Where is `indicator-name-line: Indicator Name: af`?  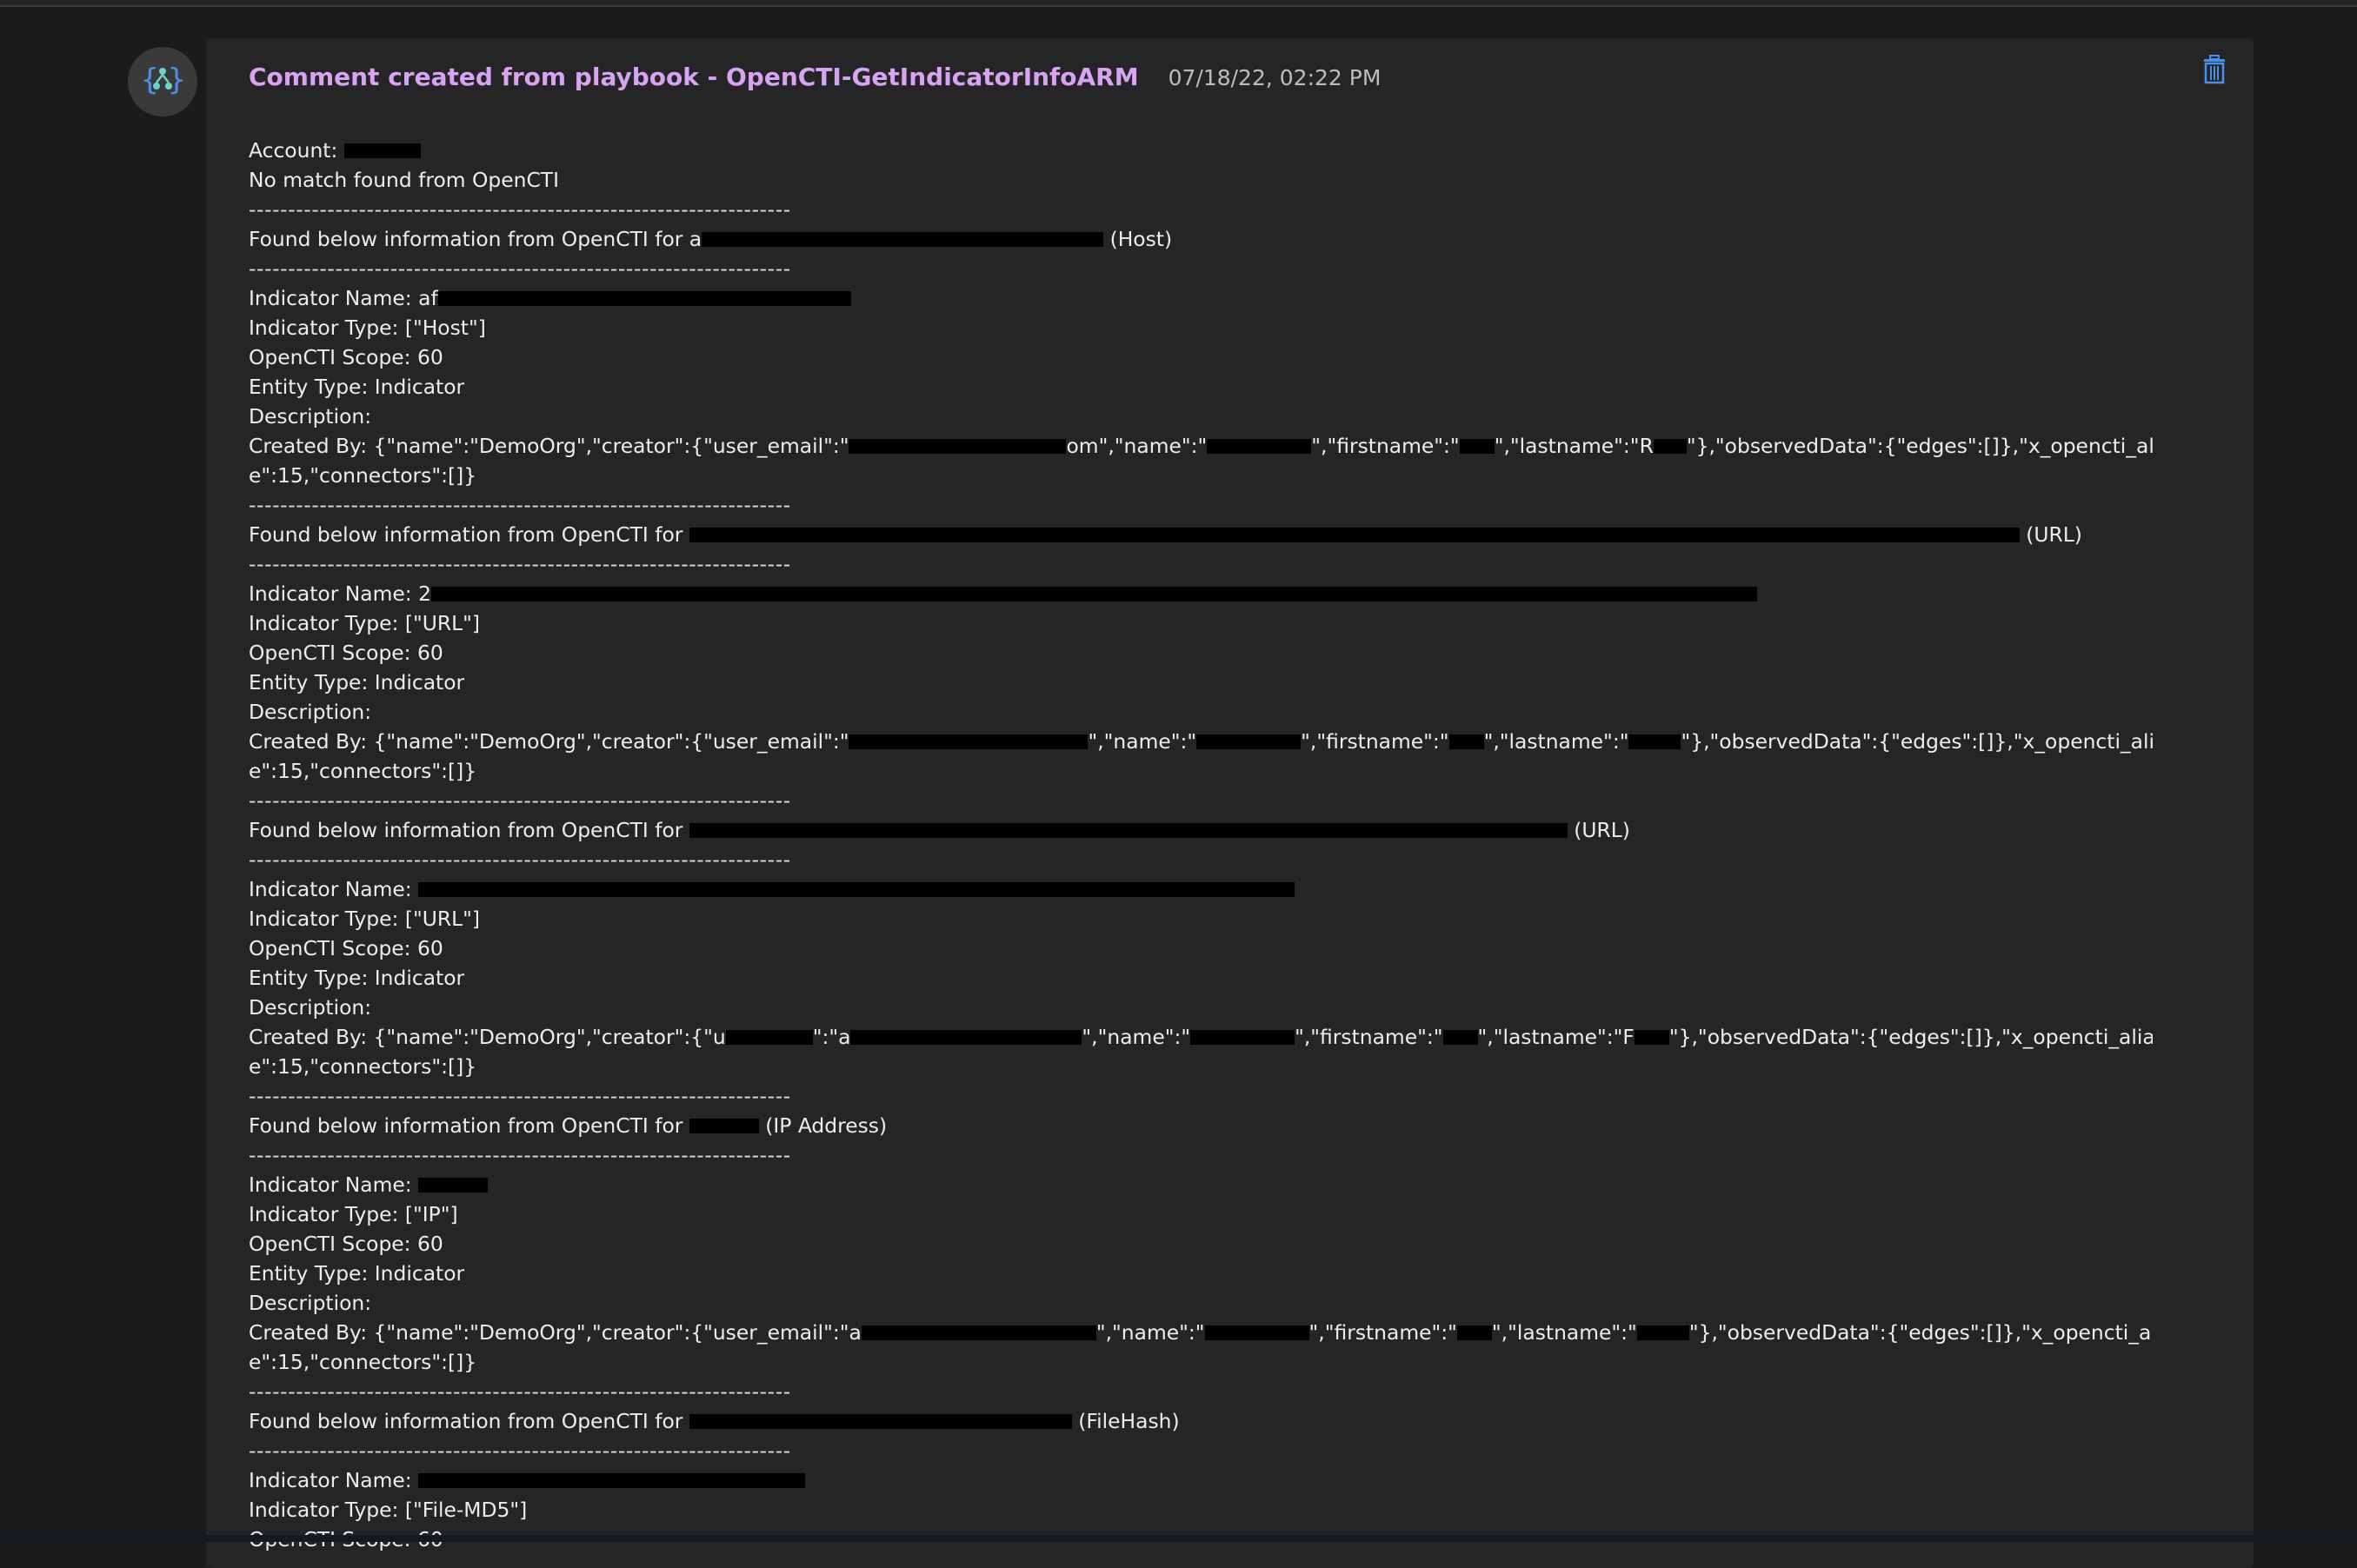 indicator-name-line: Indicator Name: af is located at coordinates (1201, 298).